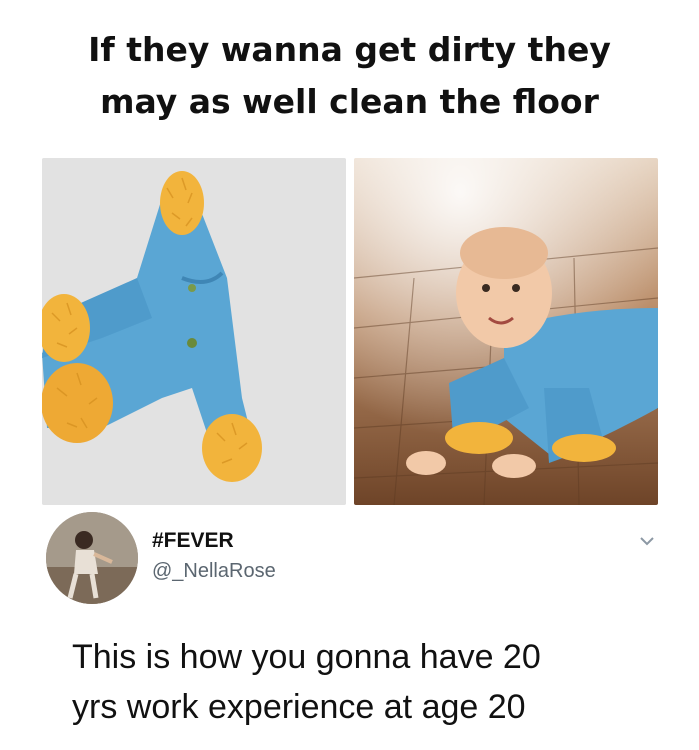 The width and height of the screenshot is (699, 750). I want to click on caption-line-2: may as well clean the floor, so click(349, 101).